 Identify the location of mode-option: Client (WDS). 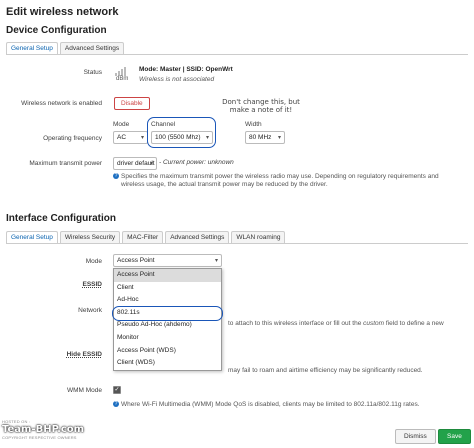
(167, 363).